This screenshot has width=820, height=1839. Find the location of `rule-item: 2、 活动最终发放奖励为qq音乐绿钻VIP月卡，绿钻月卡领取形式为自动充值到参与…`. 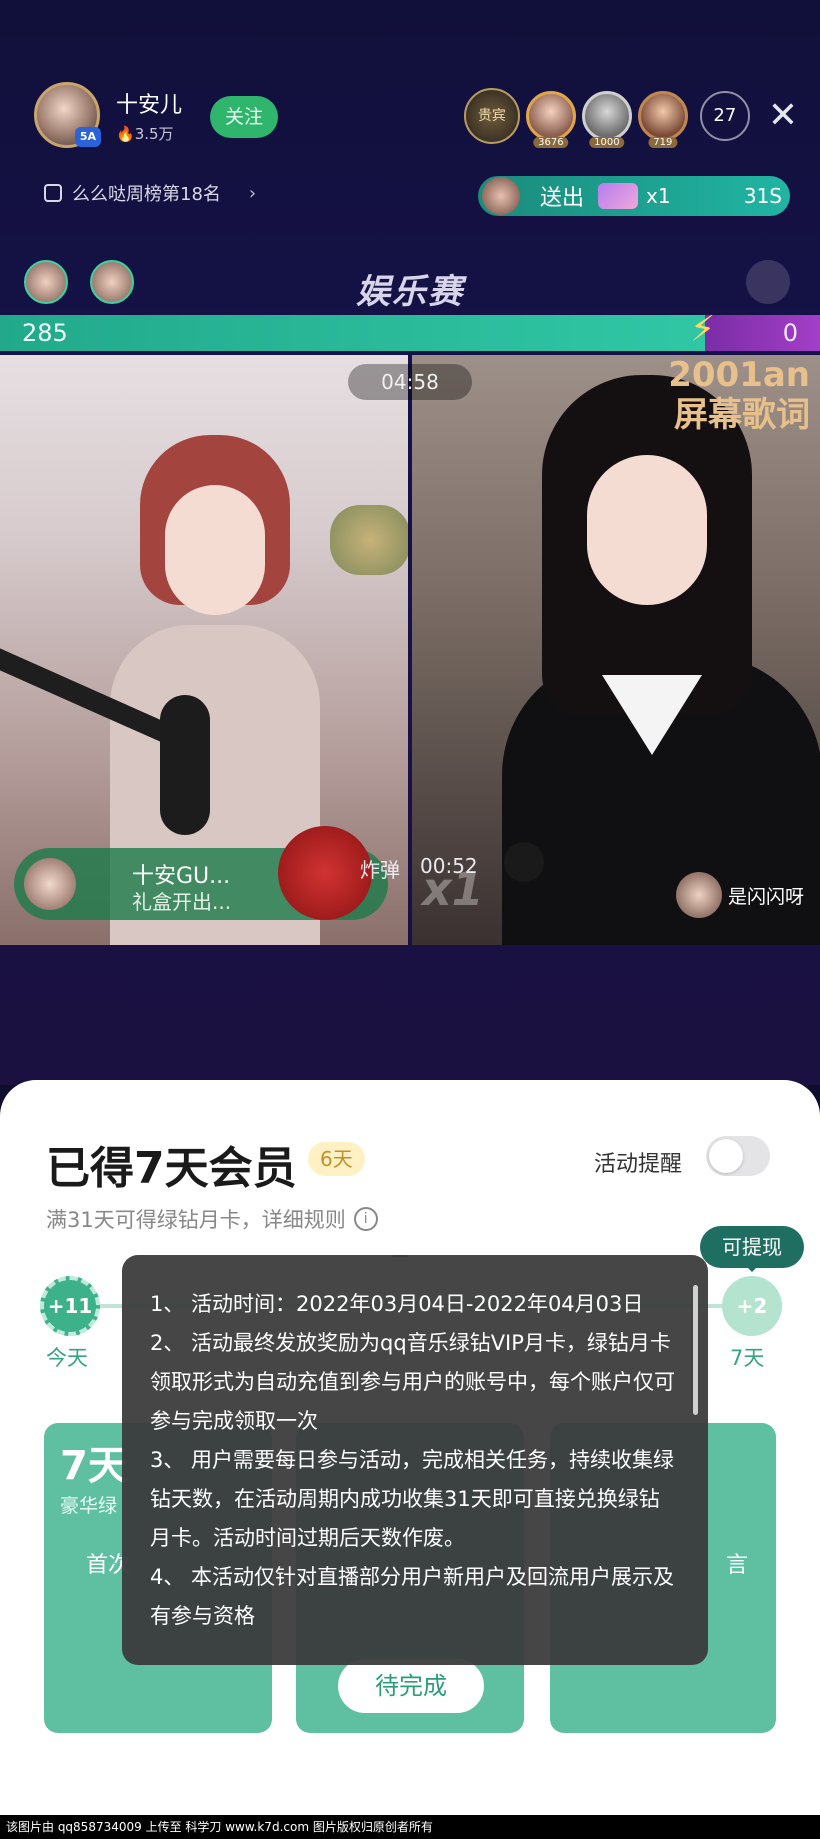

rule-item: 2、 活动最终发放奖励为qq音乐绿钻VIP月卡，绿钻月卡领取形式为自动充值到参与… is located at coordinates (412, 1382).